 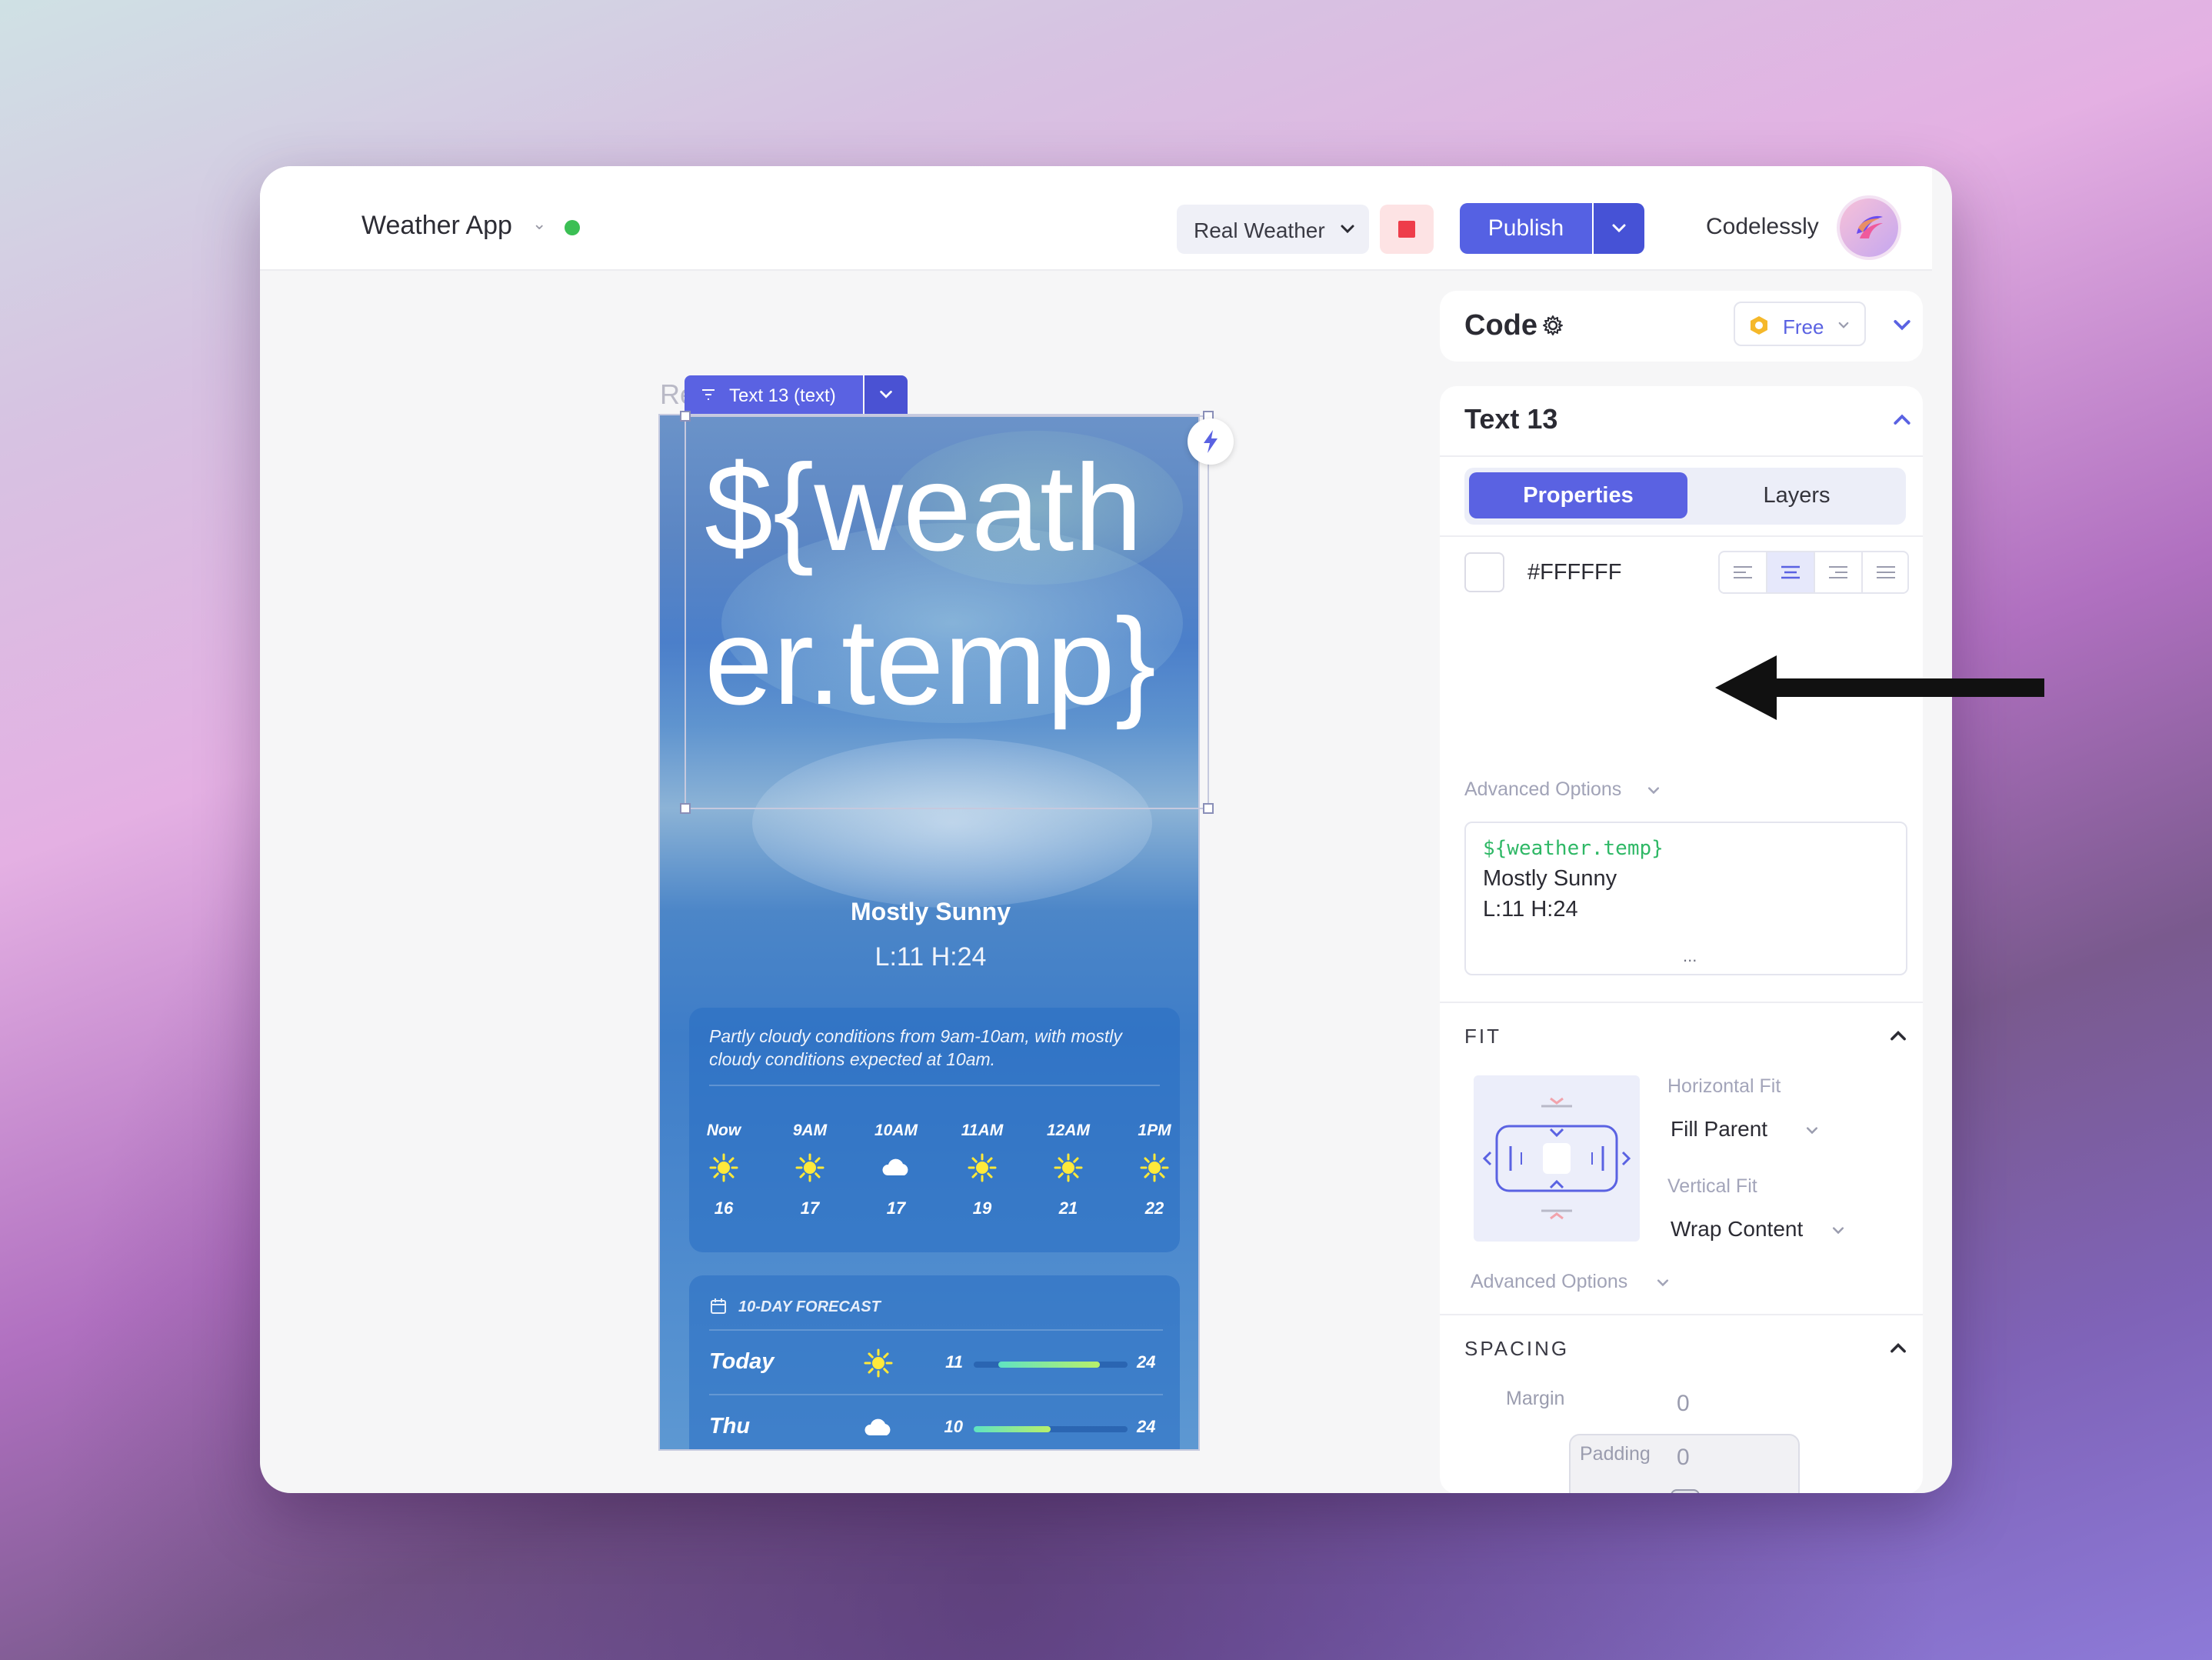 I want to click on align-center-icon, so click(x=1791, y=572).